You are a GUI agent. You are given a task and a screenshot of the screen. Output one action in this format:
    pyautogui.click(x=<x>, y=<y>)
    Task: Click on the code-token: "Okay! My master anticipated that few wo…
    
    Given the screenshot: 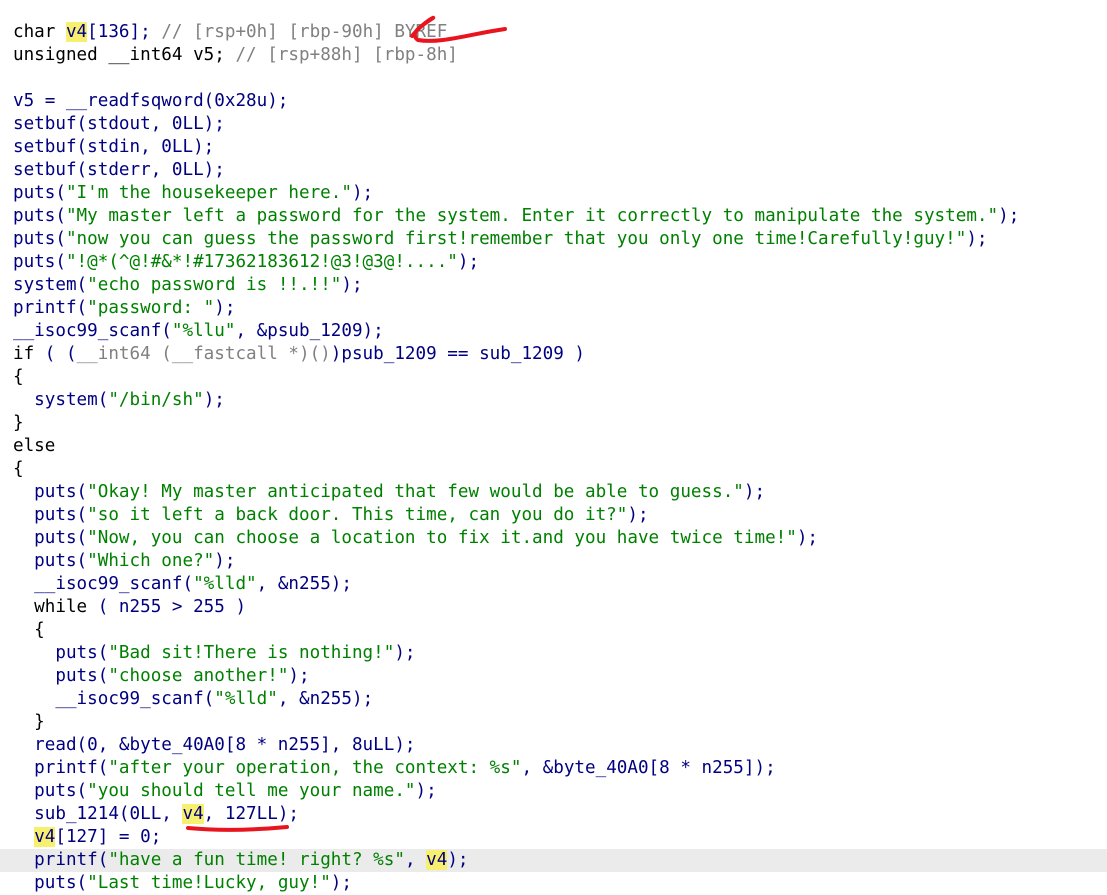 What is the action you would take?
    pyautogui.click(x=415, y=492)
    